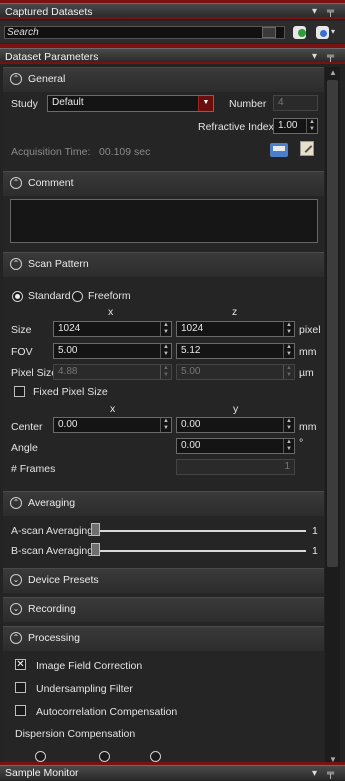  Describe the element at coordinates (315, 551) in the screenshot. I see `bscan-averaging-value: 1` at that location.